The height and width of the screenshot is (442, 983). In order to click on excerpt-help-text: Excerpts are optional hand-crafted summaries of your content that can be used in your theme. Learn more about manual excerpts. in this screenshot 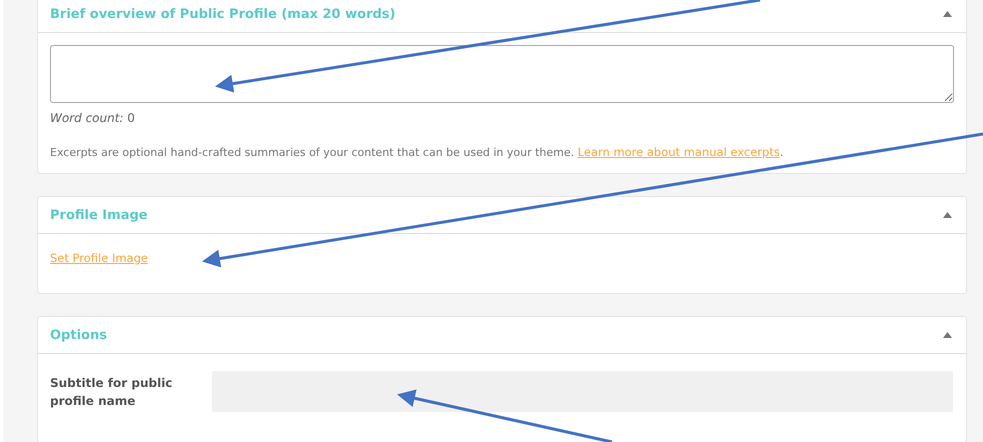, I will do `click(417, 152)`.